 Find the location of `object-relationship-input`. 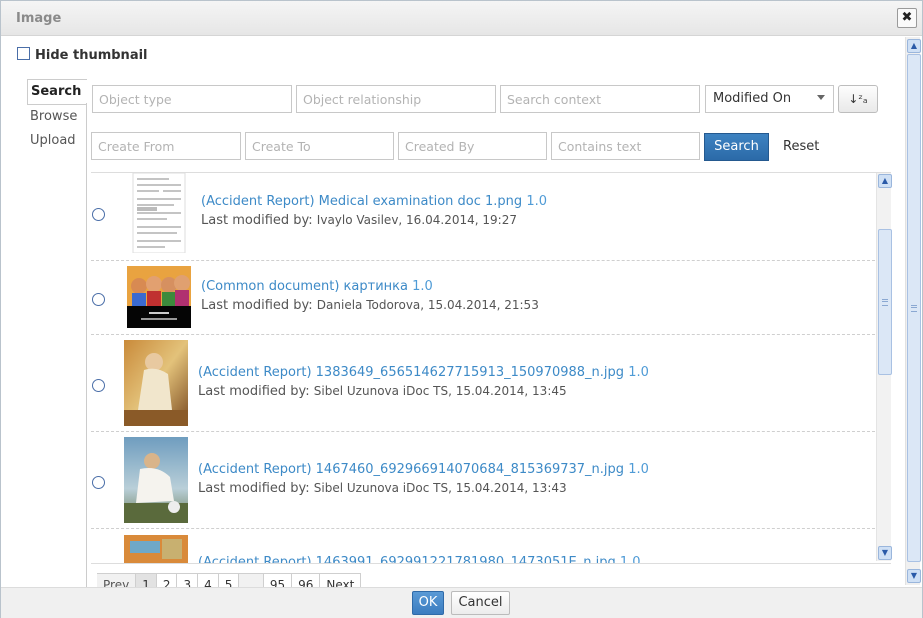

object-relationship-input is located at coordinates (396, 99).